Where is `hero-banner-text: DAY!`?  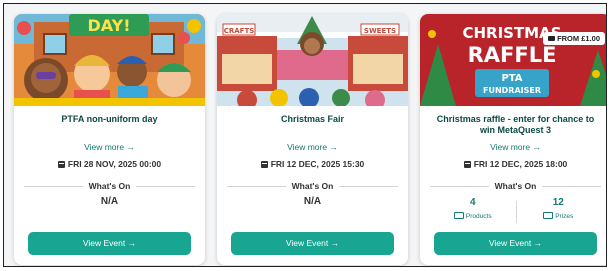 hero-banner-text: DAY! is located at coordinates (108, 25).